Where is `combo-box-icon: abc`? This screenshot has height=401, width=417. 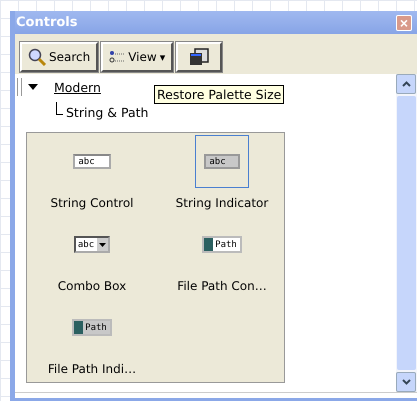
combo-box-icon: abc is located at coordinates (92, 244).